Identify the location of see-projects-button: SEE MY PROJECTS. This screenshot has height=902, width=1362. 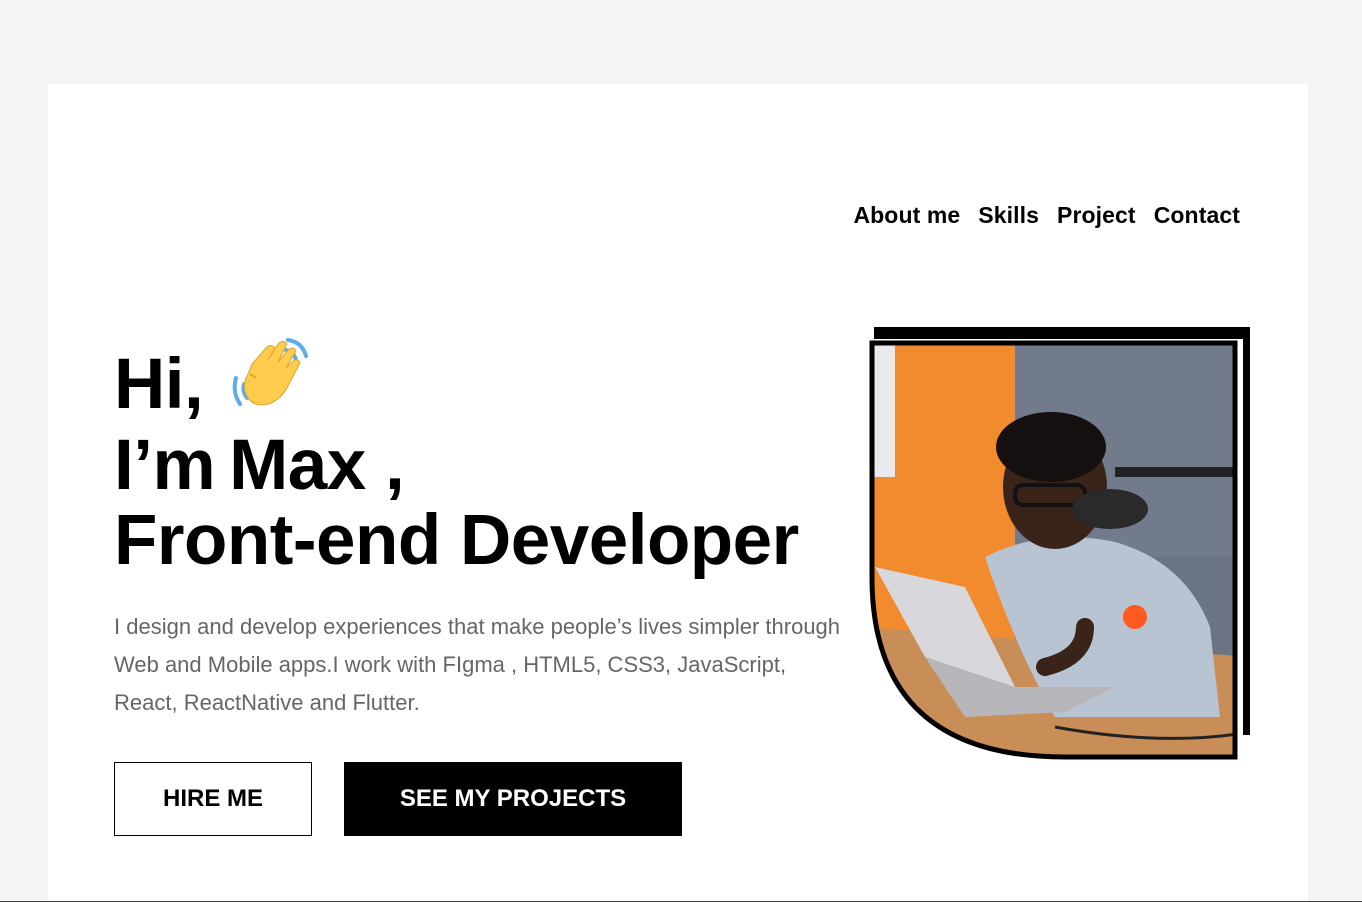
(513, 799).